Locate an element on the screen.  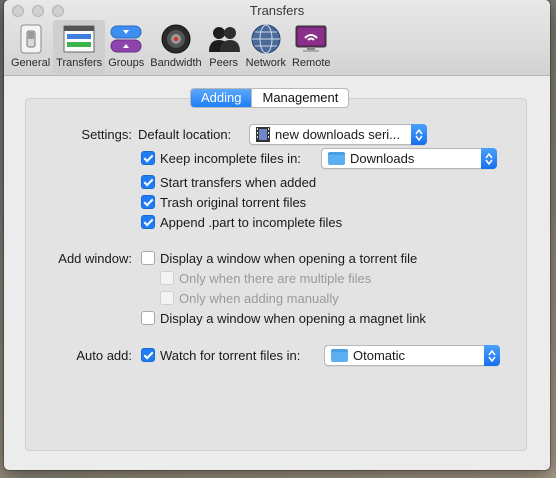
monitor-icon is located at coordinates (311, 39).